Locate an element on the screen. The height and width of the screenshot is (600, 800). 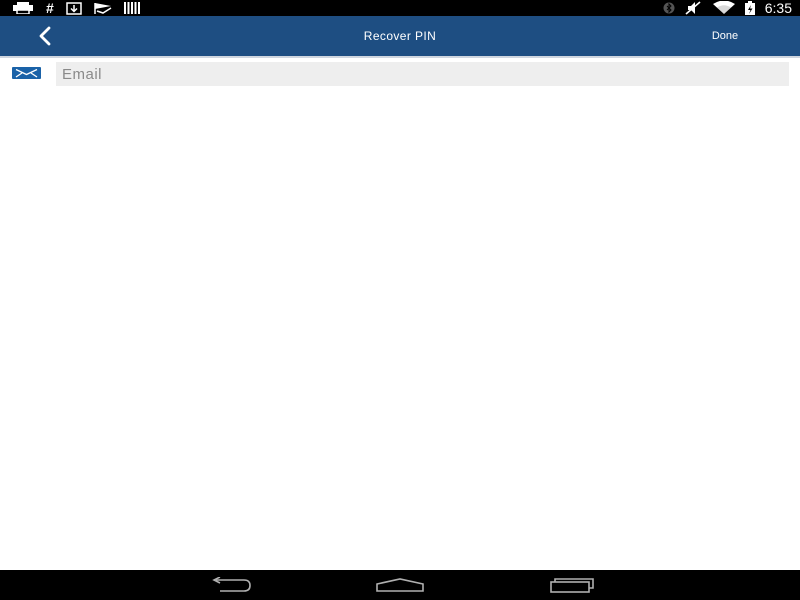
status-time: 6:35 is located at coordinates (778, 8).